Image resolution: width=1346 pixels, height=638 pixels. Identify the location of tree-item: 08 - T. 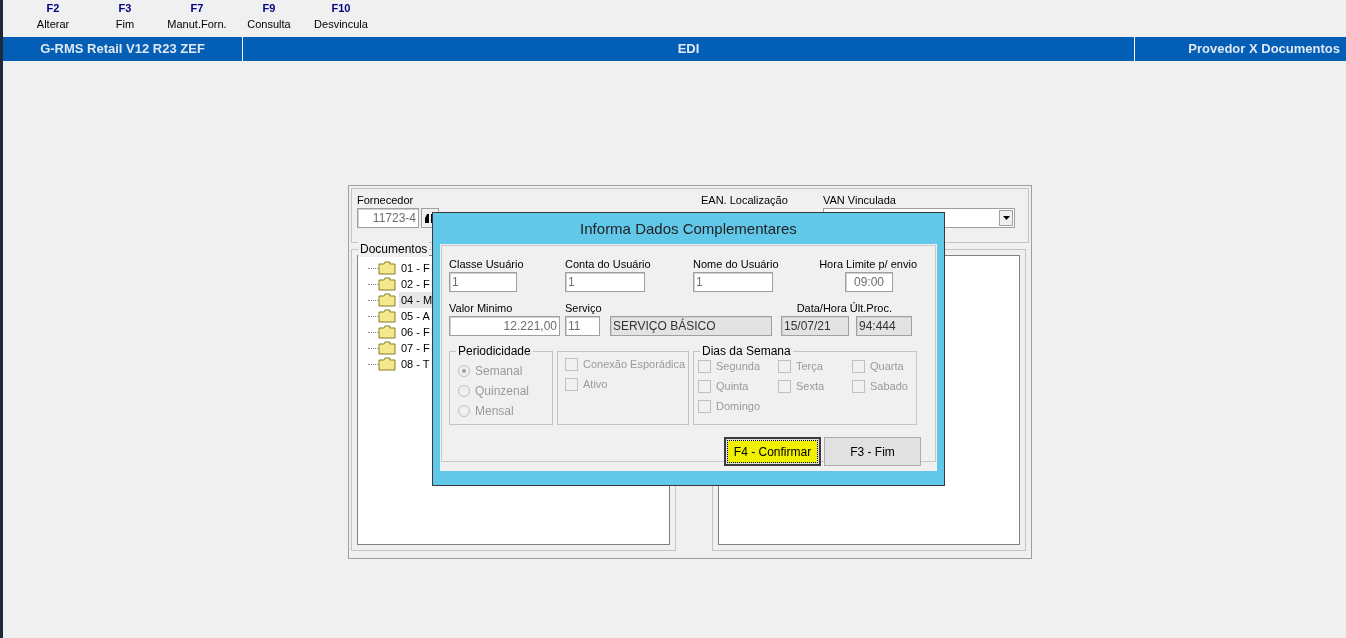
(415, 364).